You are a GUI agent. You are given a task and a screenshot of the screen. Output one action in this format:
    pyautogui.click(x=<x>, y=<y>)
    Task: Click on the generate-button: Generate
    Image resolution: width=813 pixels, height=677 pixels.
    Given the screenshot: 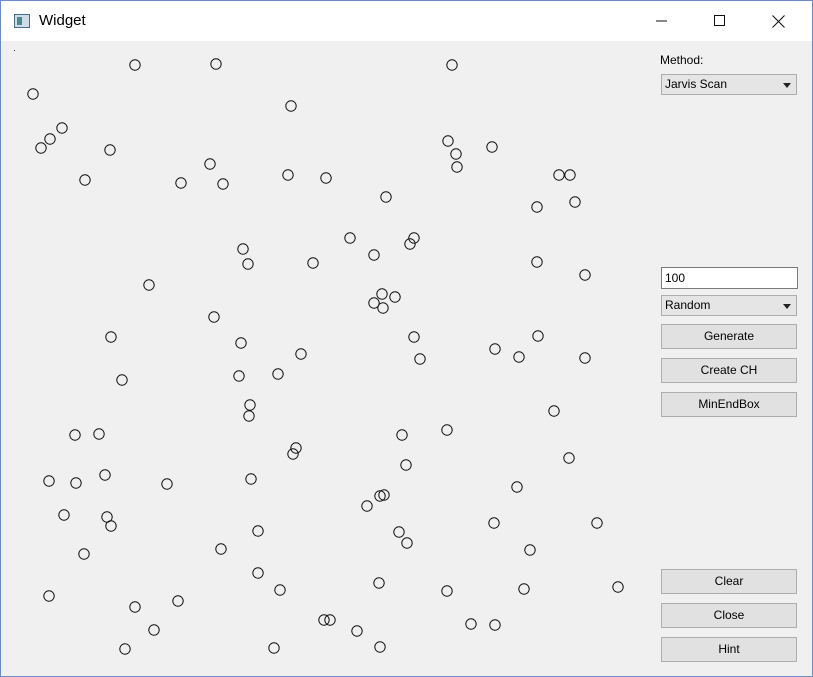 What is the action you would take?
    pyautogui.click(x=729, y=336)
    